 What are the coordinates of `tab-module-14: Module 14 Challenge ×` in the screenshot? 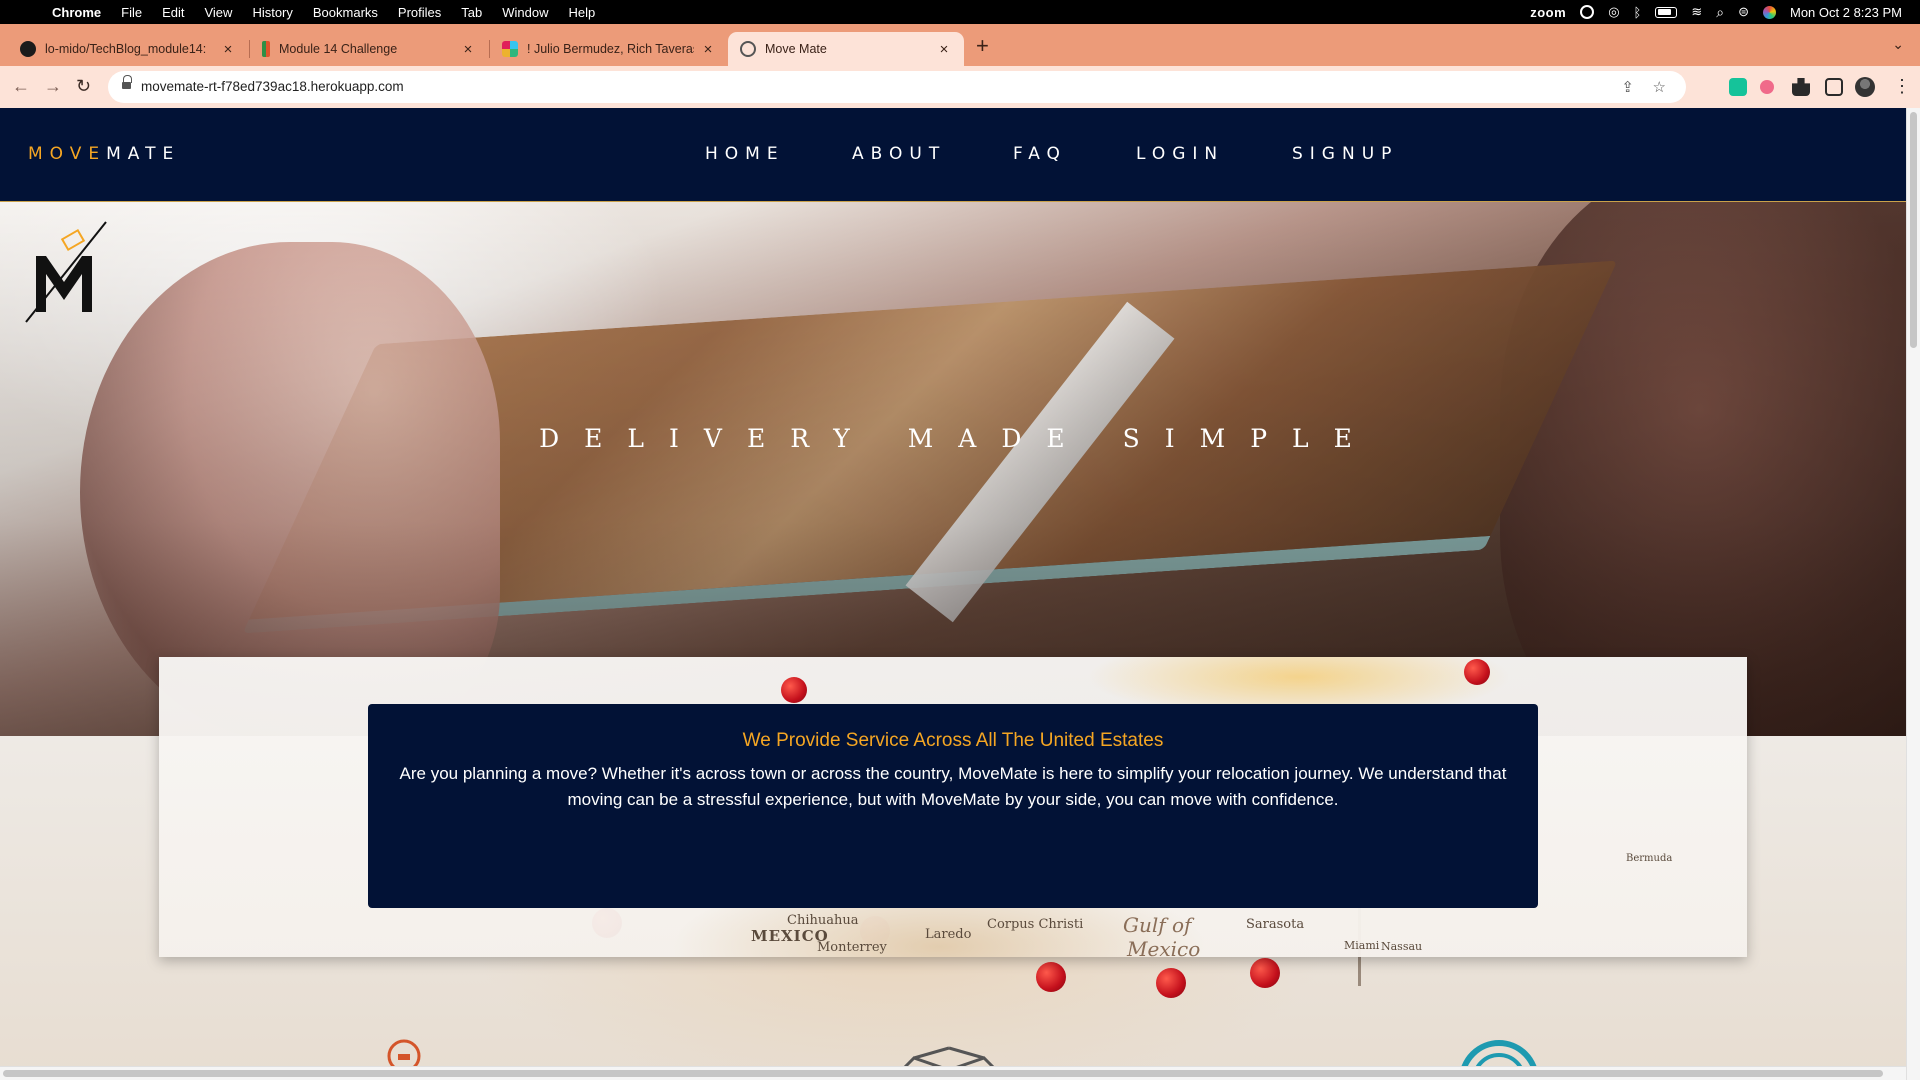 It's located at (369, 49).